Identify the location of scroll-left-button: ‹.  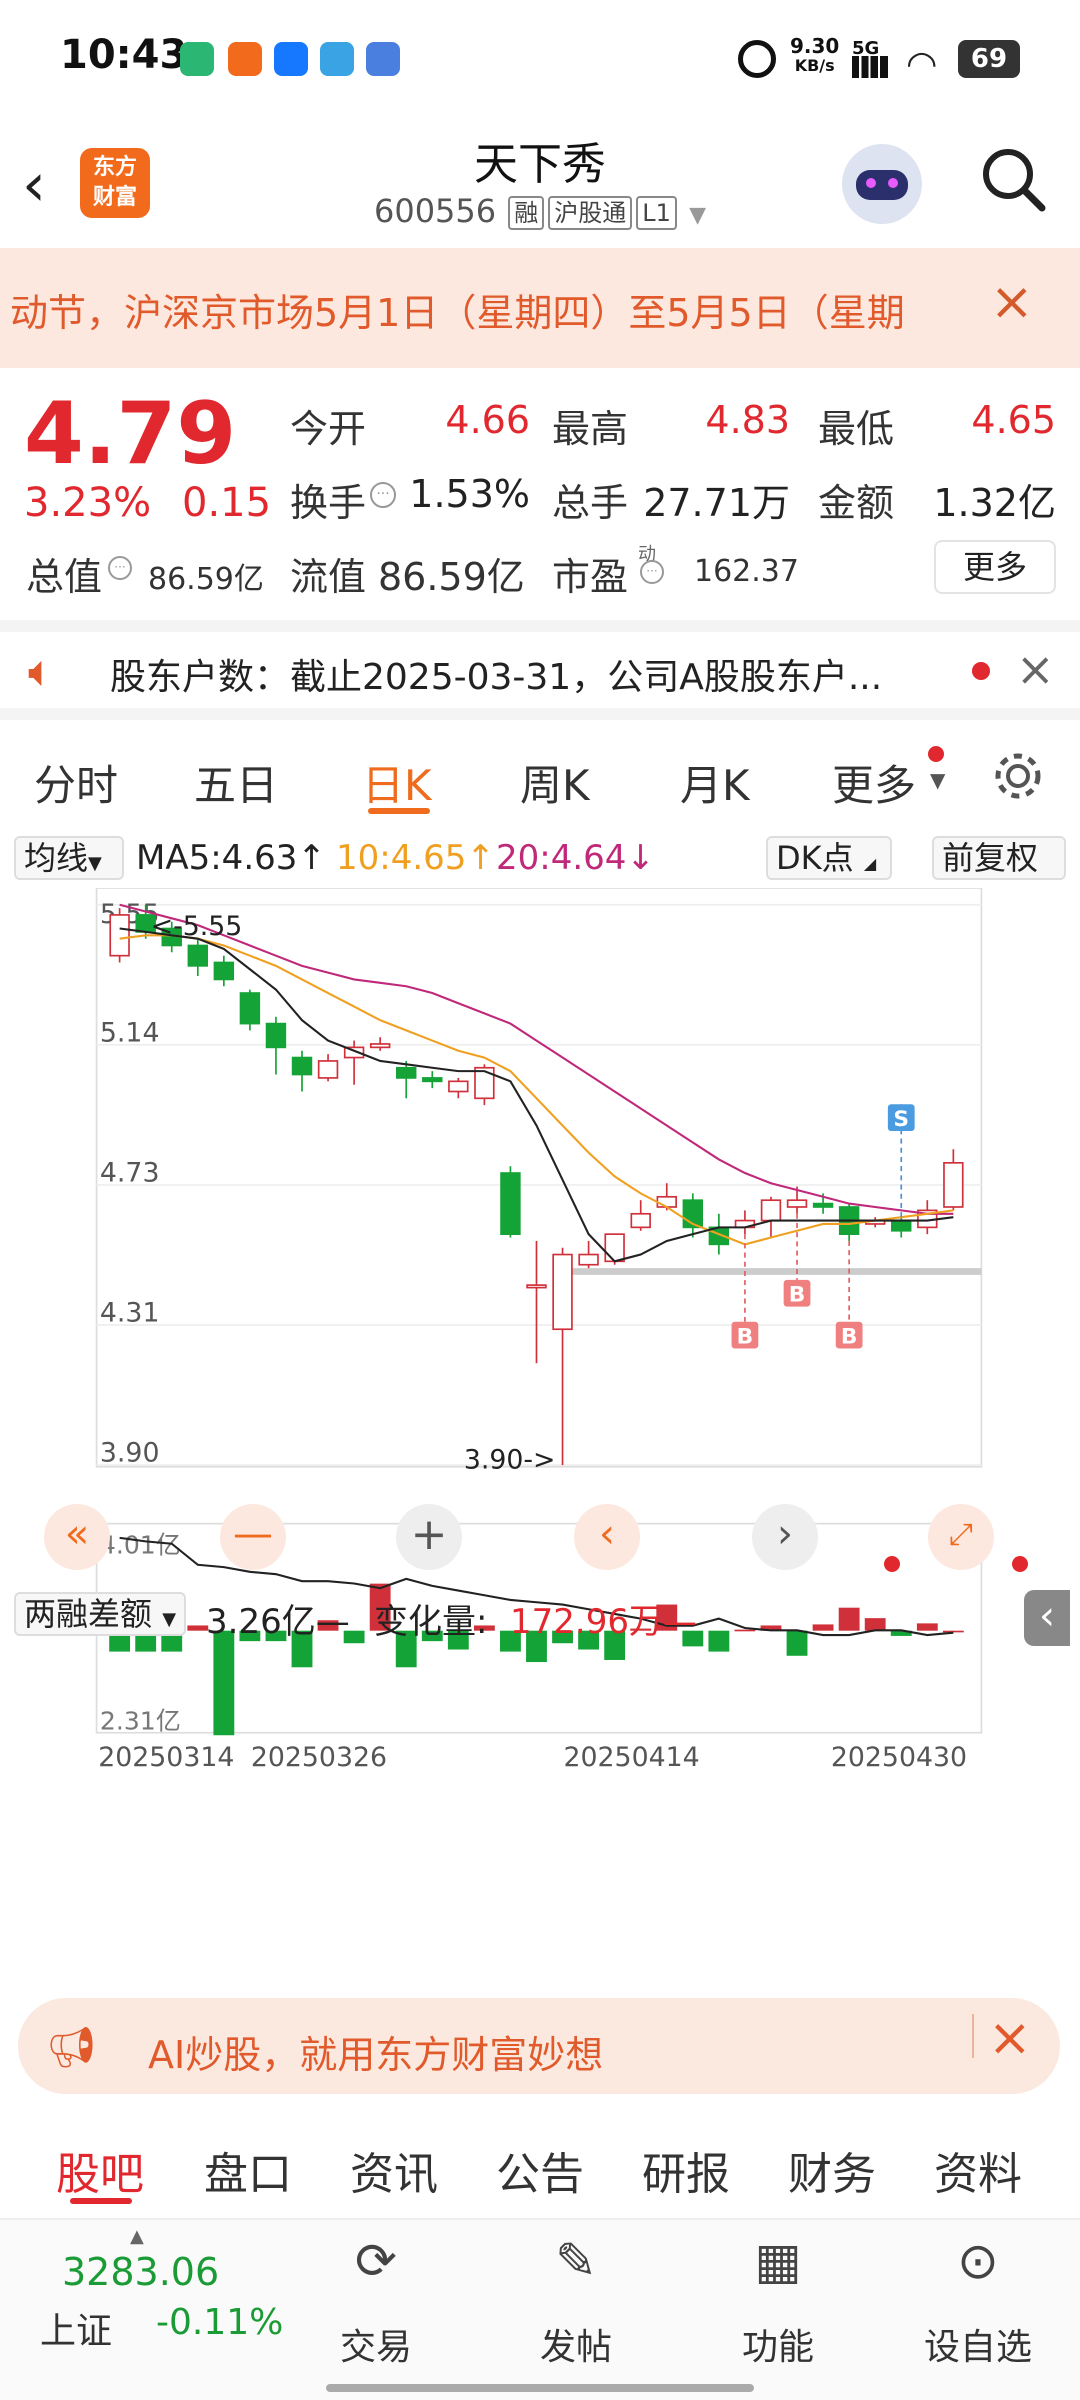
(607, 1537).